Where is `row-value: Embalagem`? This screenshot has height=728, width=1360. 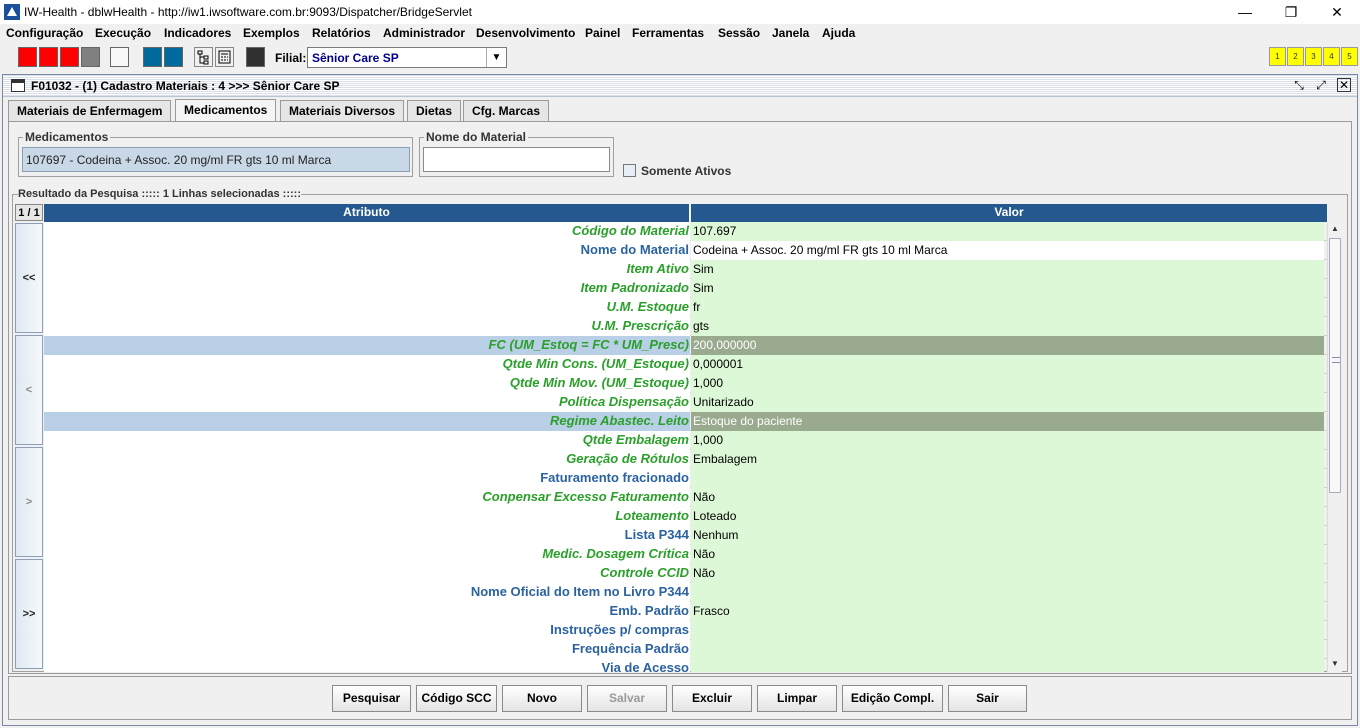
row-value: Embalagem is located at coordinates (1007, 459).